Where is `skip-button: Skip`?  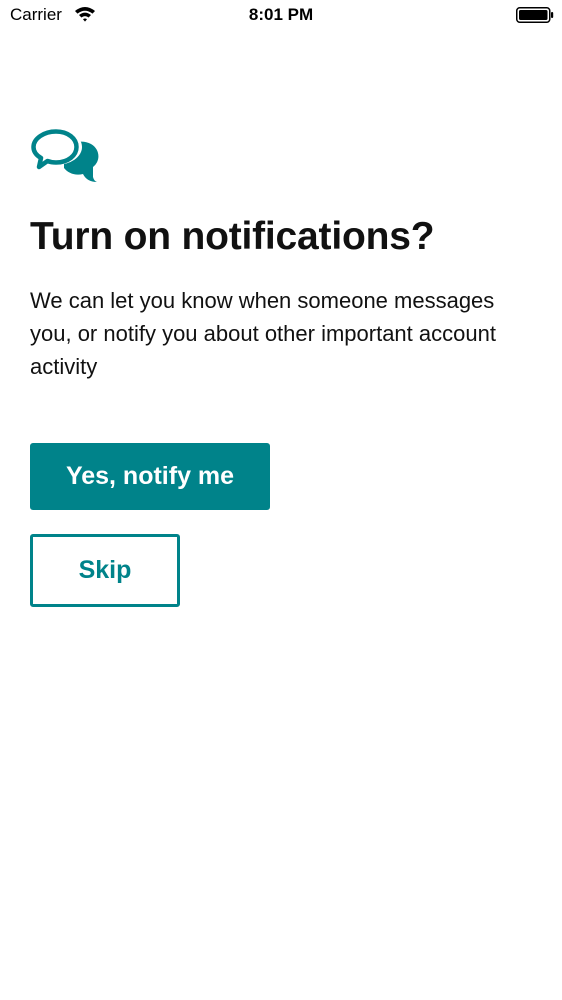 skip-button: Skip is located at coordinates (105, 570).